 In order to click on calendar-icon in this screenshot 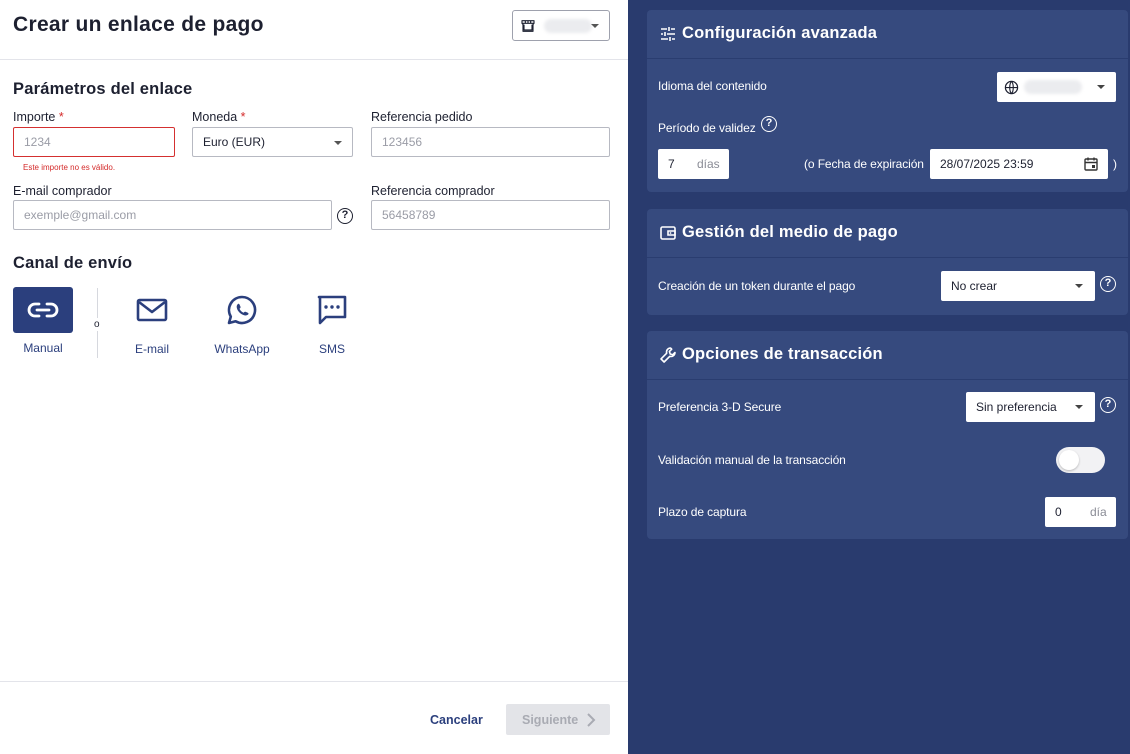, I will do `click(1091, 164)`.